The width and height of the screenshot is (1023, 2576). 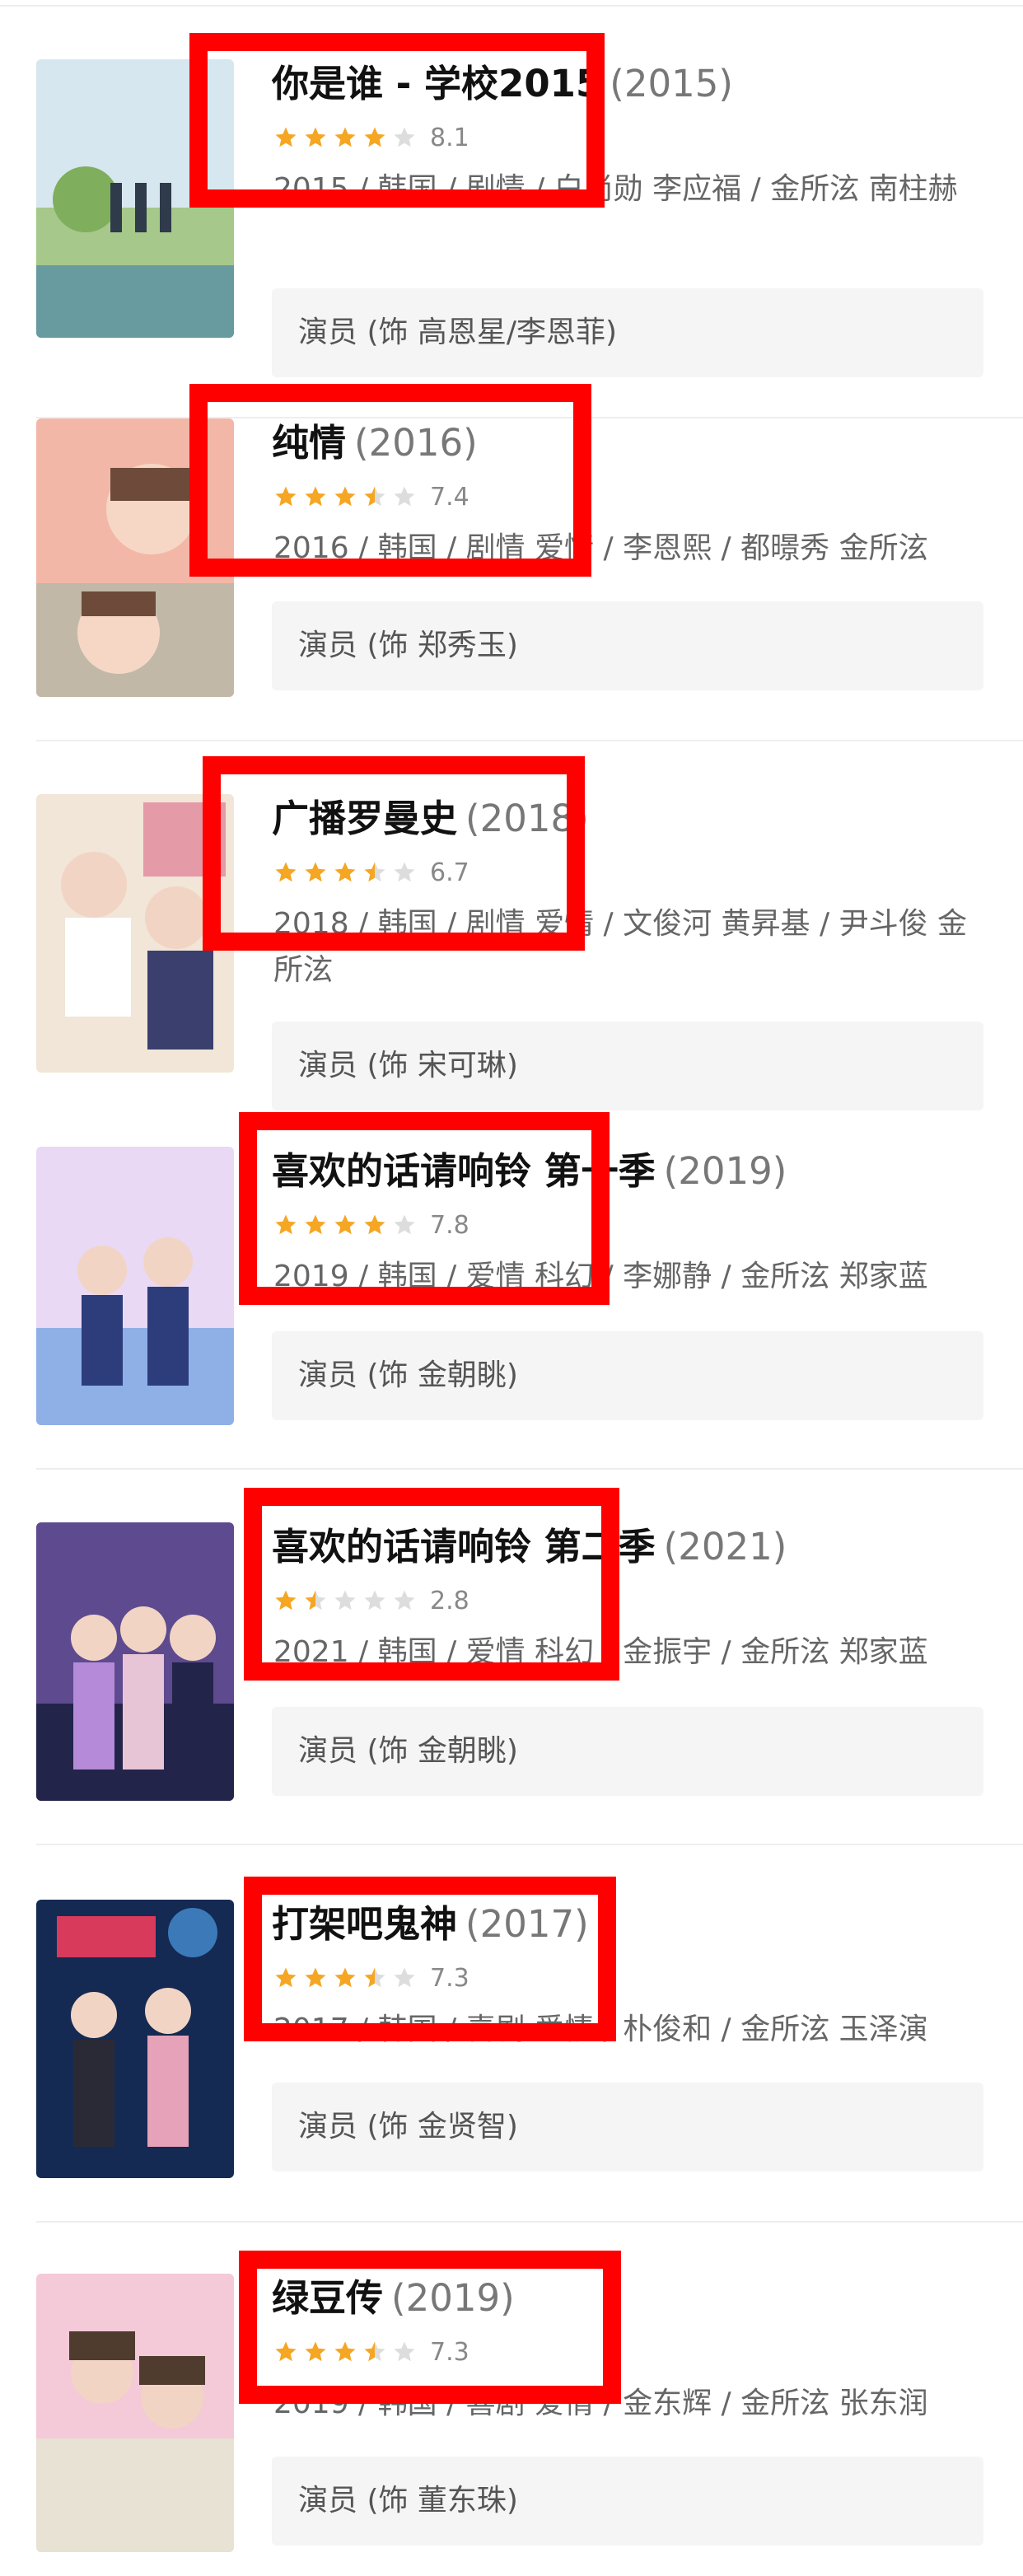 I want to click on role-box: 演员 (饰 郑秀玉), so click(x=627, y=645).